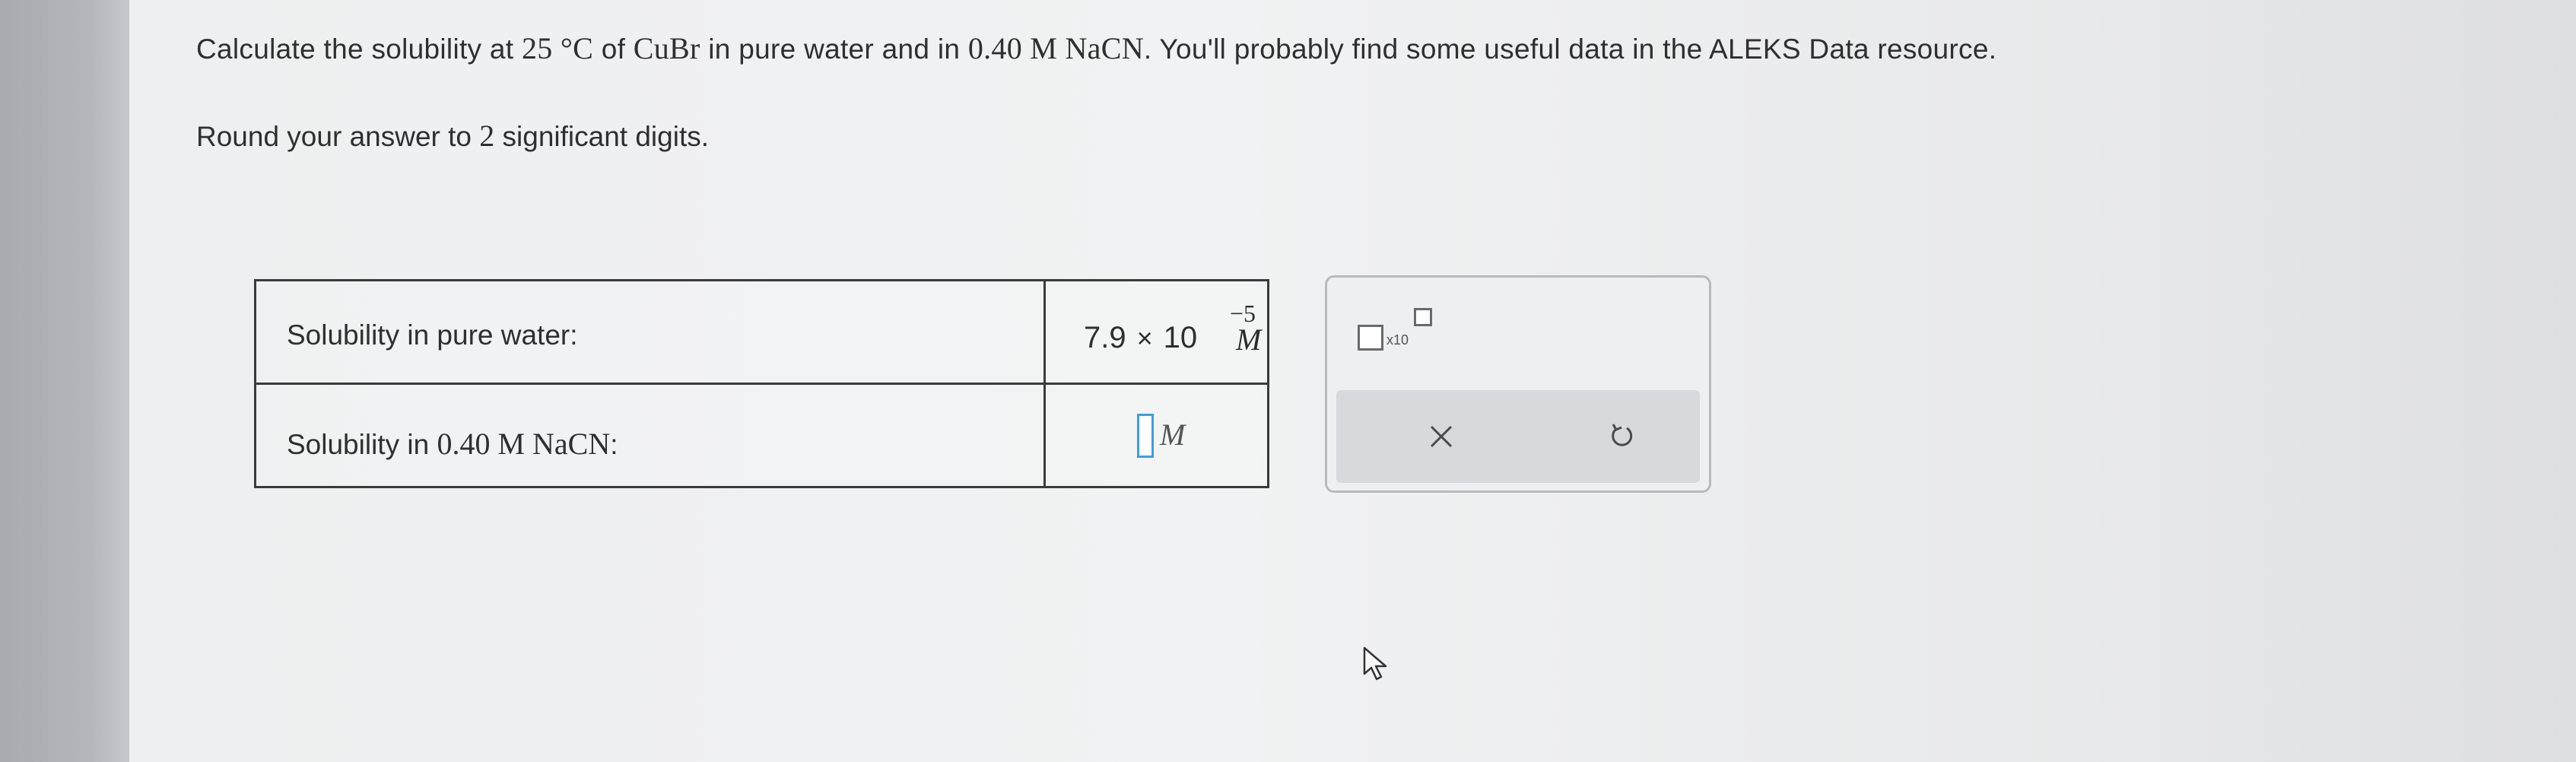 The width and height of the screenshot is (2576, 762). What do you see at coordinates (338, 136) in the screenshot?
I see `rounding-prefix: Round your answer to` at bounding box center [338, 136].